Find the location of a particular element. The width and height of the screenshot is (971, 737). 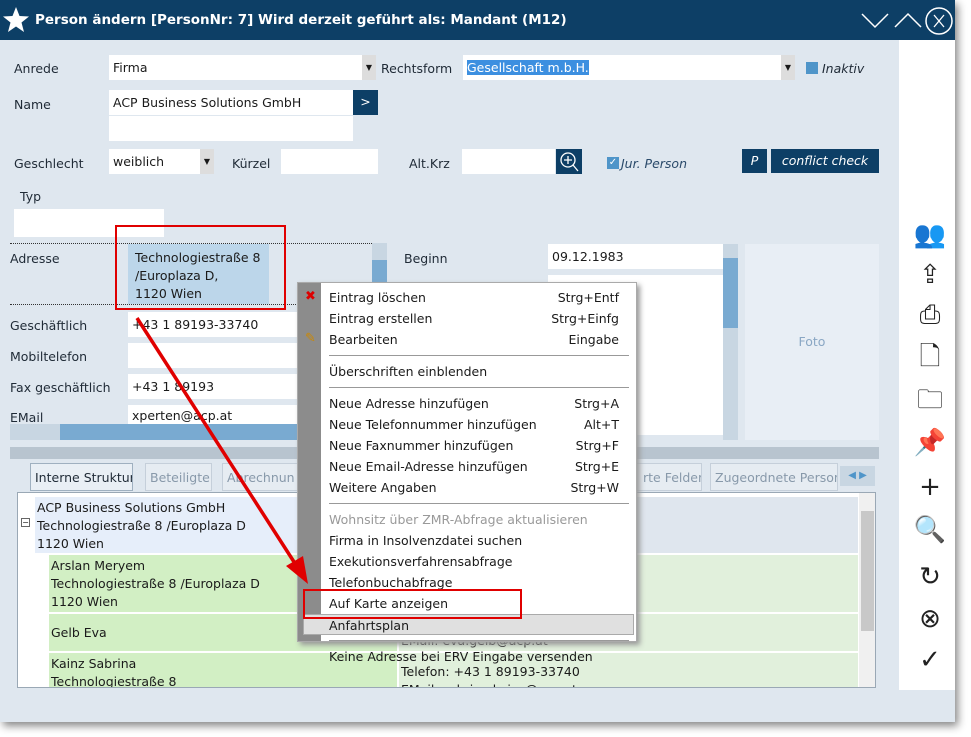

tab-zugeordnete-person: Zugeordnete Person is located at coordinates (774, 477).